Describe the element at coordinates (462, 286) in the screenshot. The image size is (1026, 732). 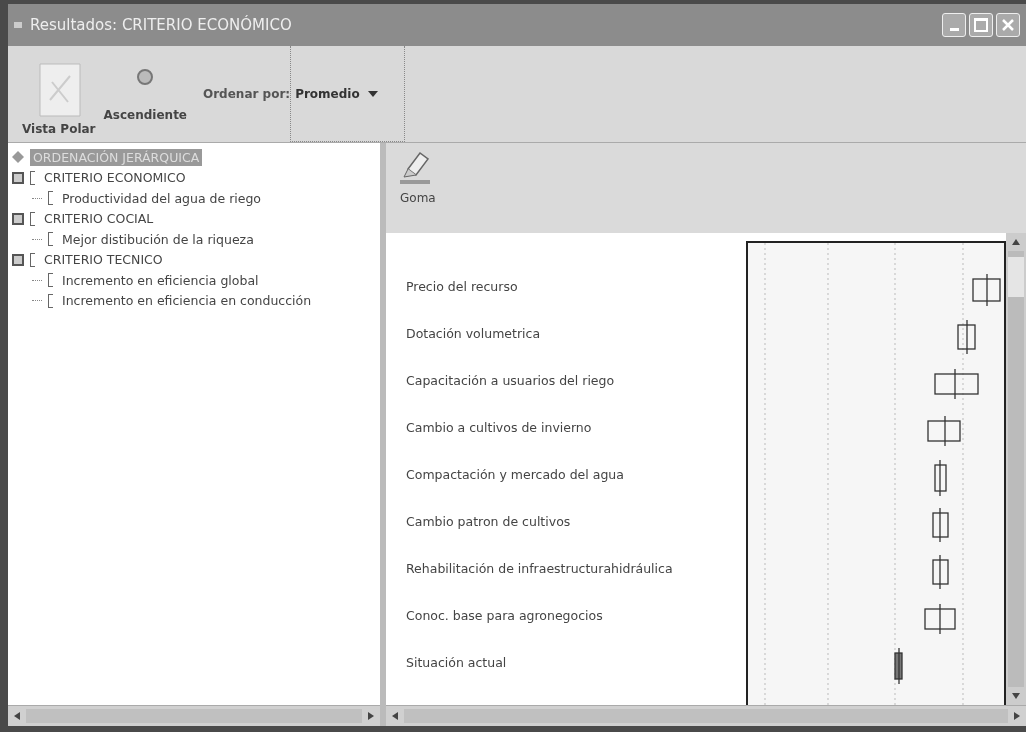
I see `alternative-label: Precio del recurso` at that location.